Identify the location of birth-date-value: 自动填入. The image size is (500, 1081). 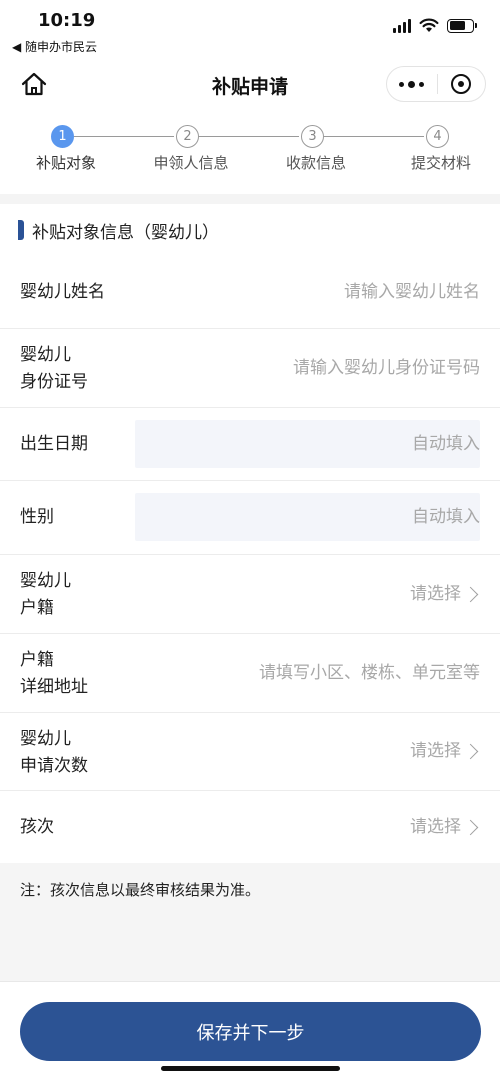
(446, 444).